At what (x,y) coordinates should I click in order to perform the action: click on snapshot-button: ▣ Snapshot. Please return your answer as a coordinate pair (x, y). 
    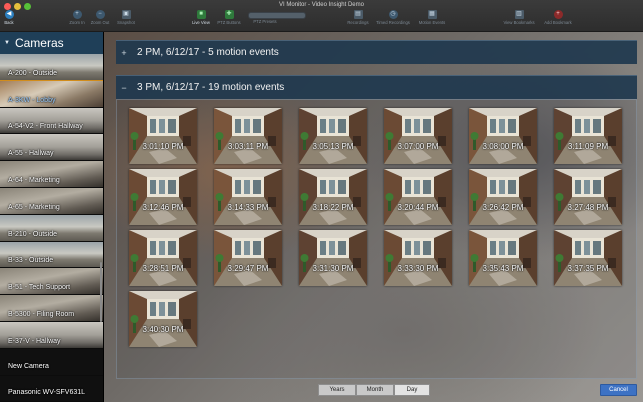
    Looking at the image, I should click on (126, 20).